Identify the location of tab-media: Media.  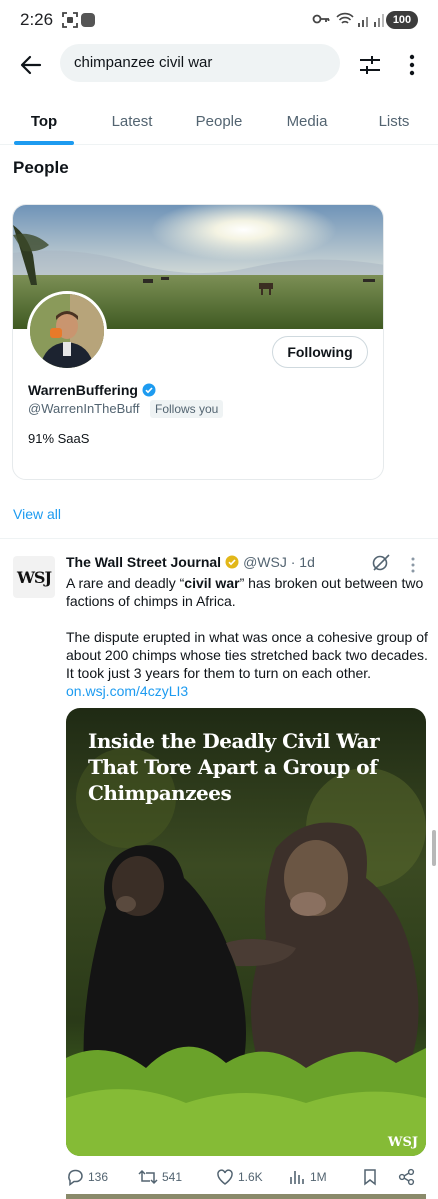
(307, 121).